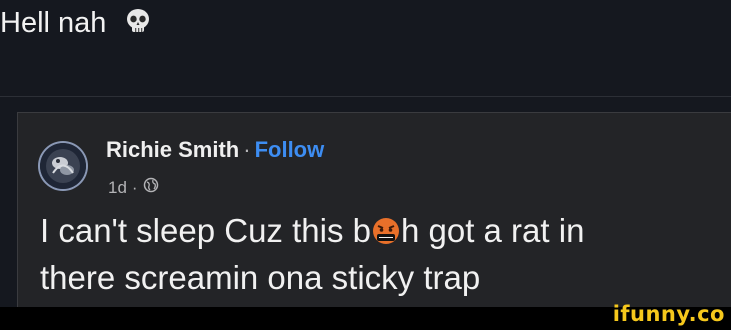 The height and width of the screenshot is (330, 731). I want to click on post-header: Richie Smith · Follow, so click(215, 150).